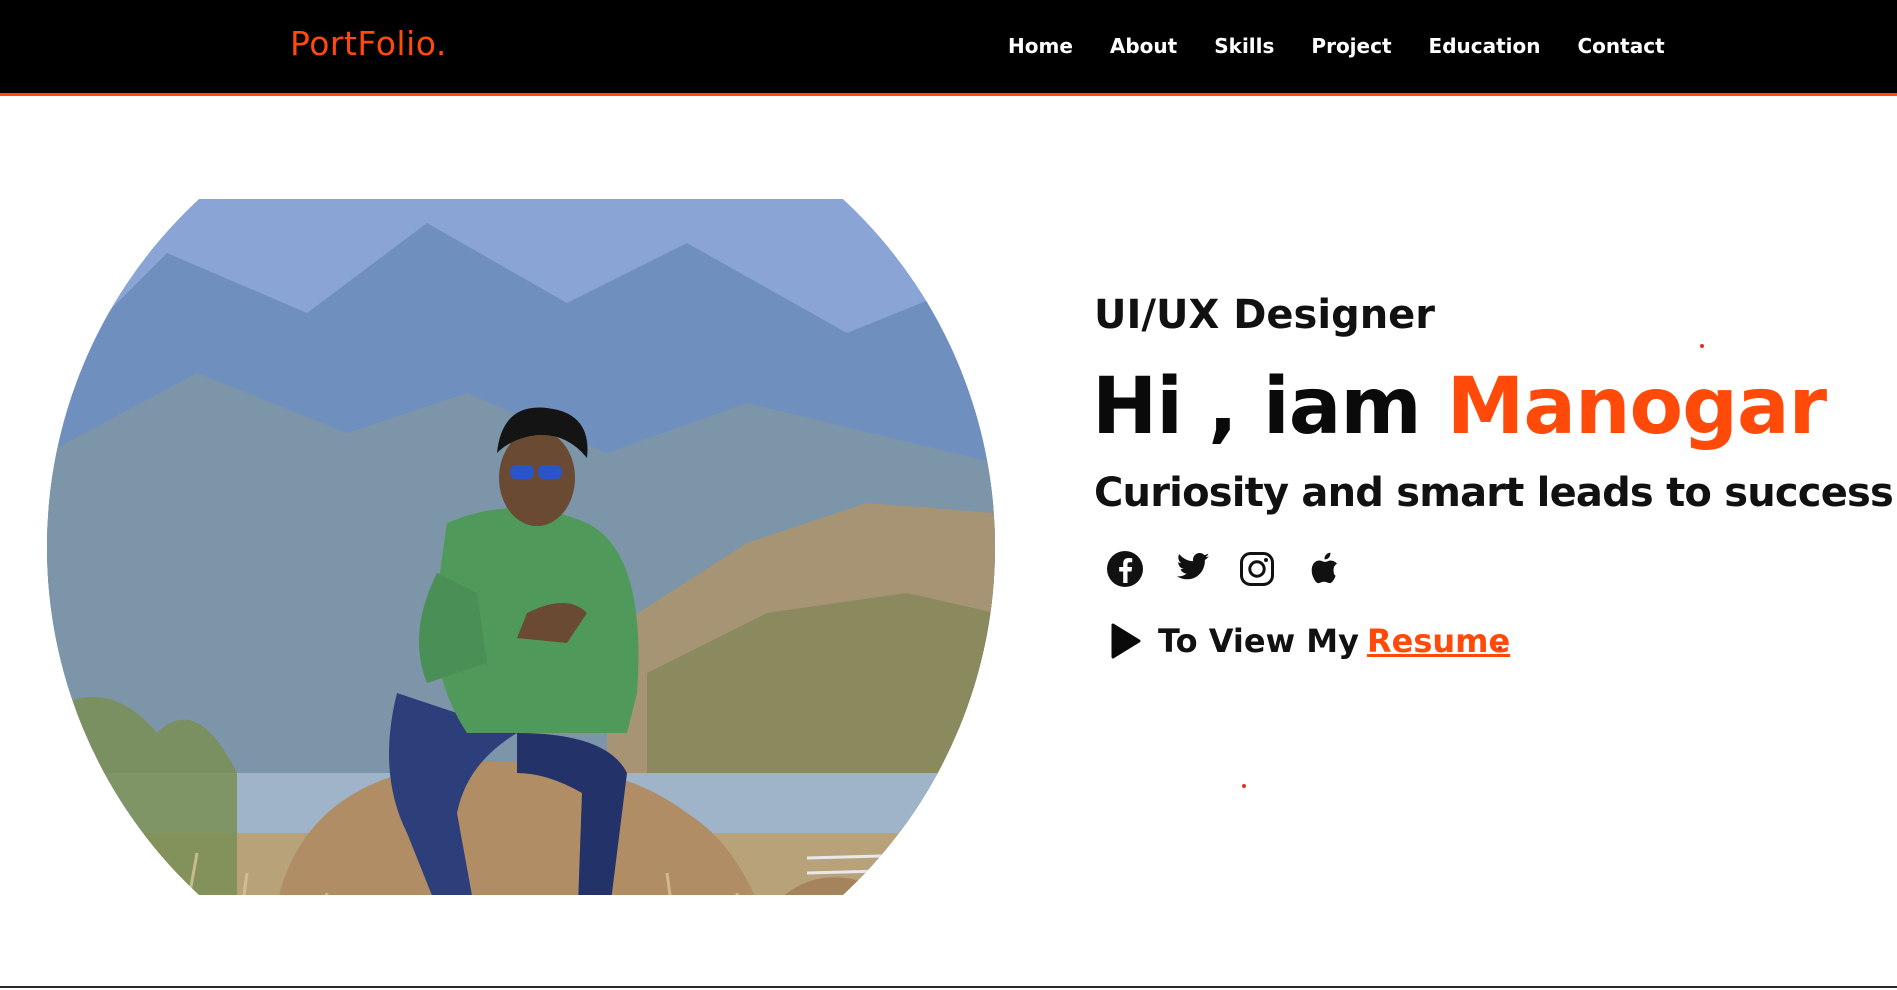 The width and height of the screenshot is (1897, 990). Describe the element at coordinates (1323, 569) in the screenshot. I see `apple-icon` at that location.